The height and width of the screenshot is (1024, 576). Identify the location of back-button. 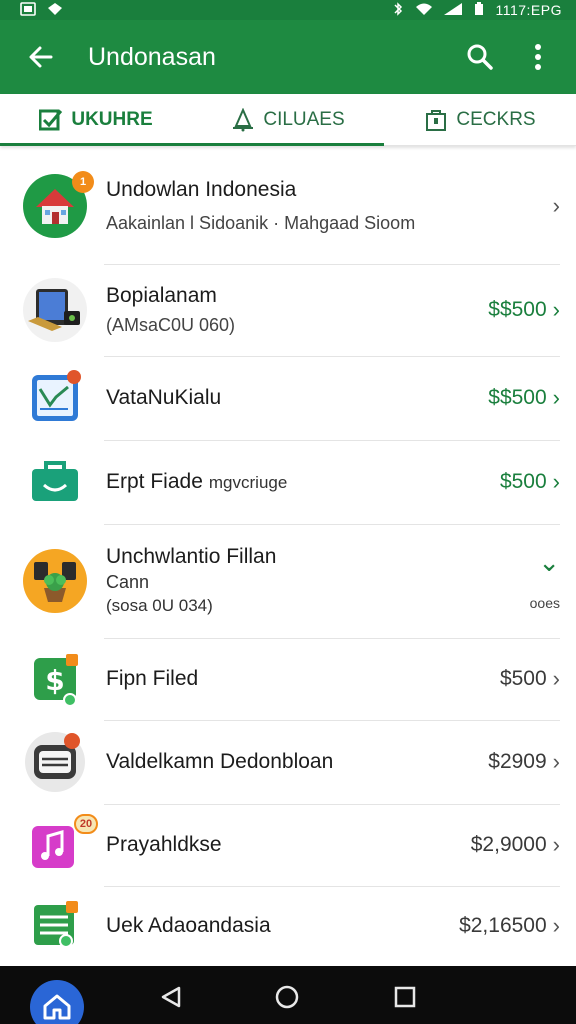
(41, 57).